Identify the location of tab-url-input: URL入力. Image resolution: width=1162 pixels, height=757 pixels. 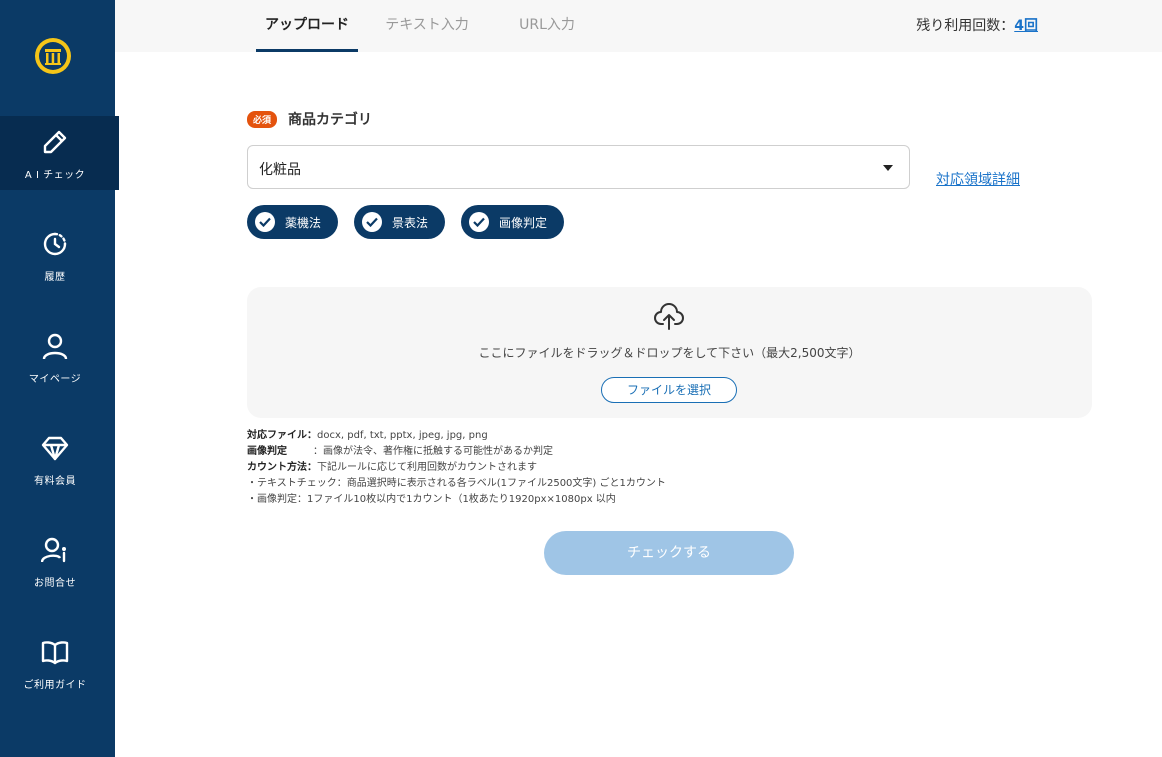
(547, 26).